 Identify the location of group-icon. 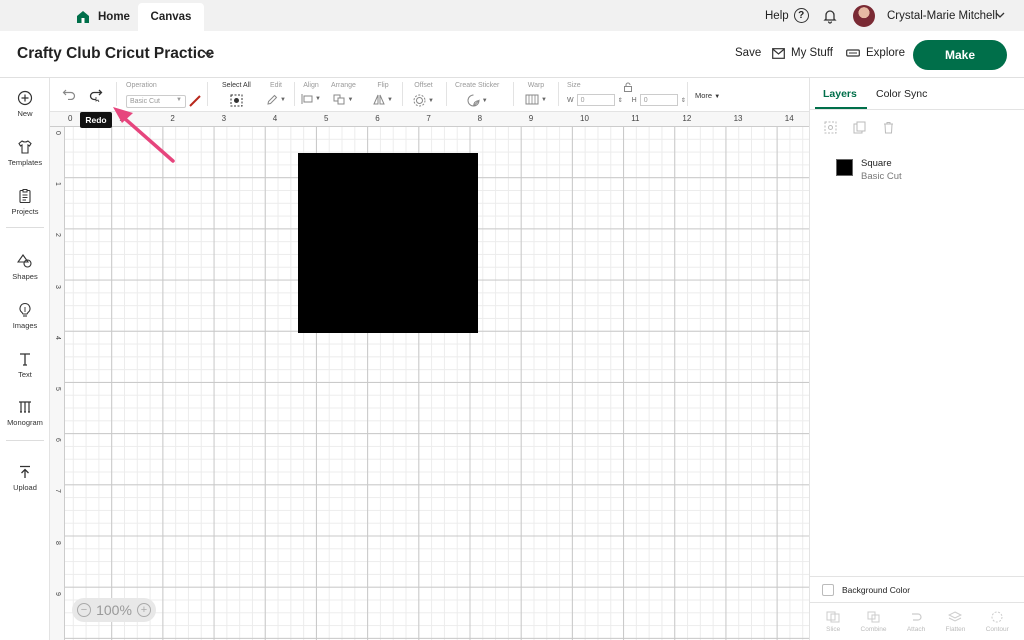
(830, 127).